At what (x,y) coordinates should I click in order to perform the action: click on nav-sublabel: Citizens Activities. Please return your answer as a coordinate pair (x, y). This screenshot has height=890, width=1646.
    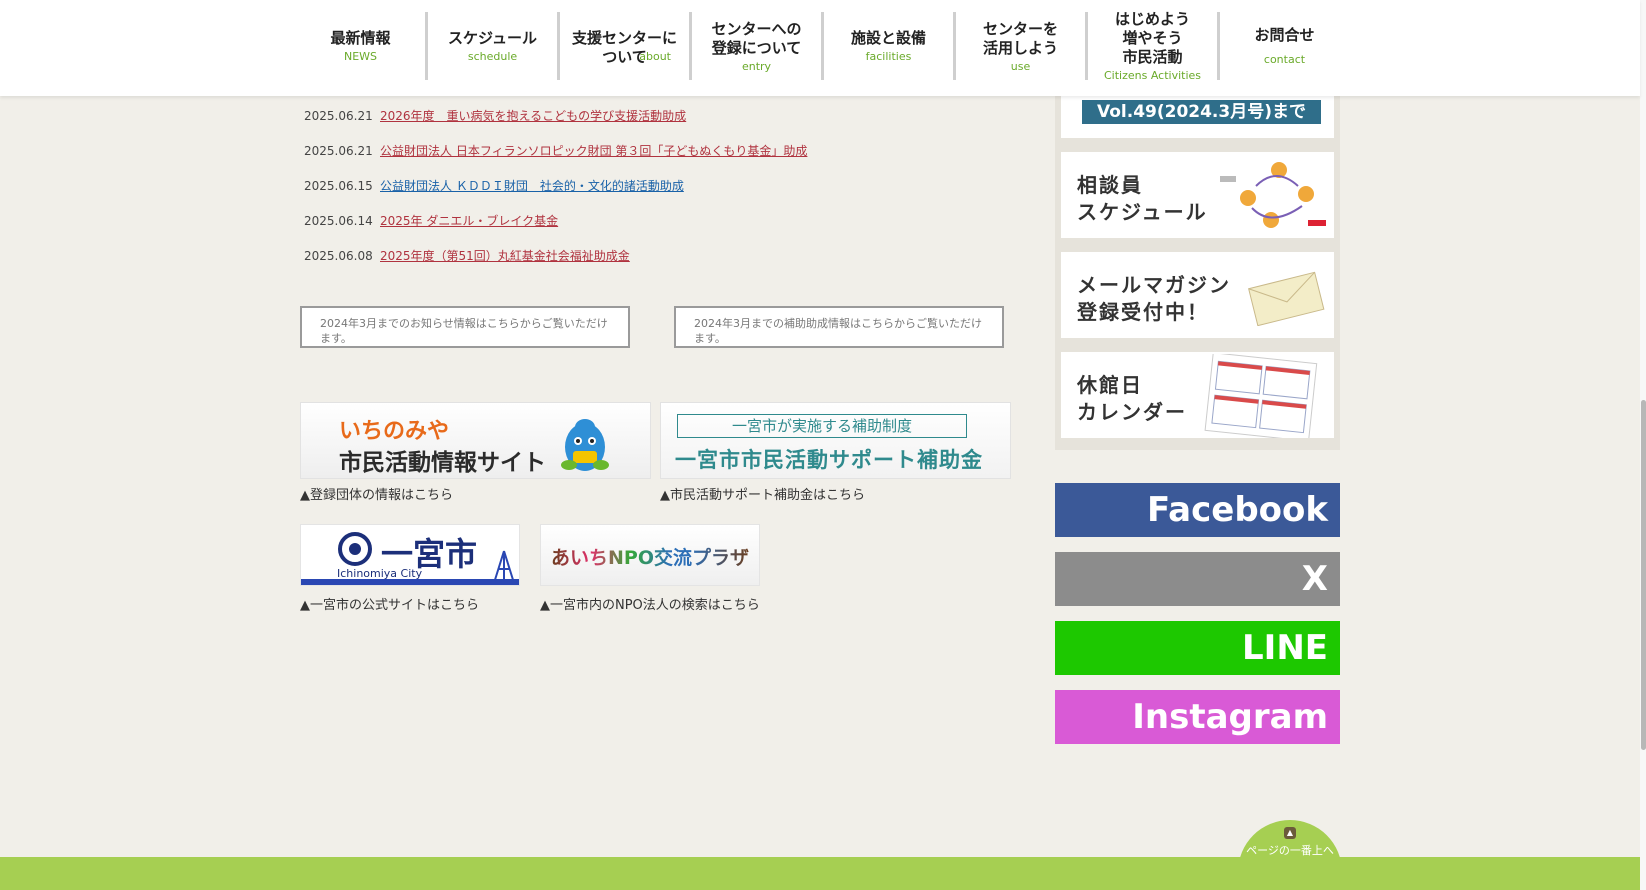
    Looking at the image, I should click on (1152, 75).